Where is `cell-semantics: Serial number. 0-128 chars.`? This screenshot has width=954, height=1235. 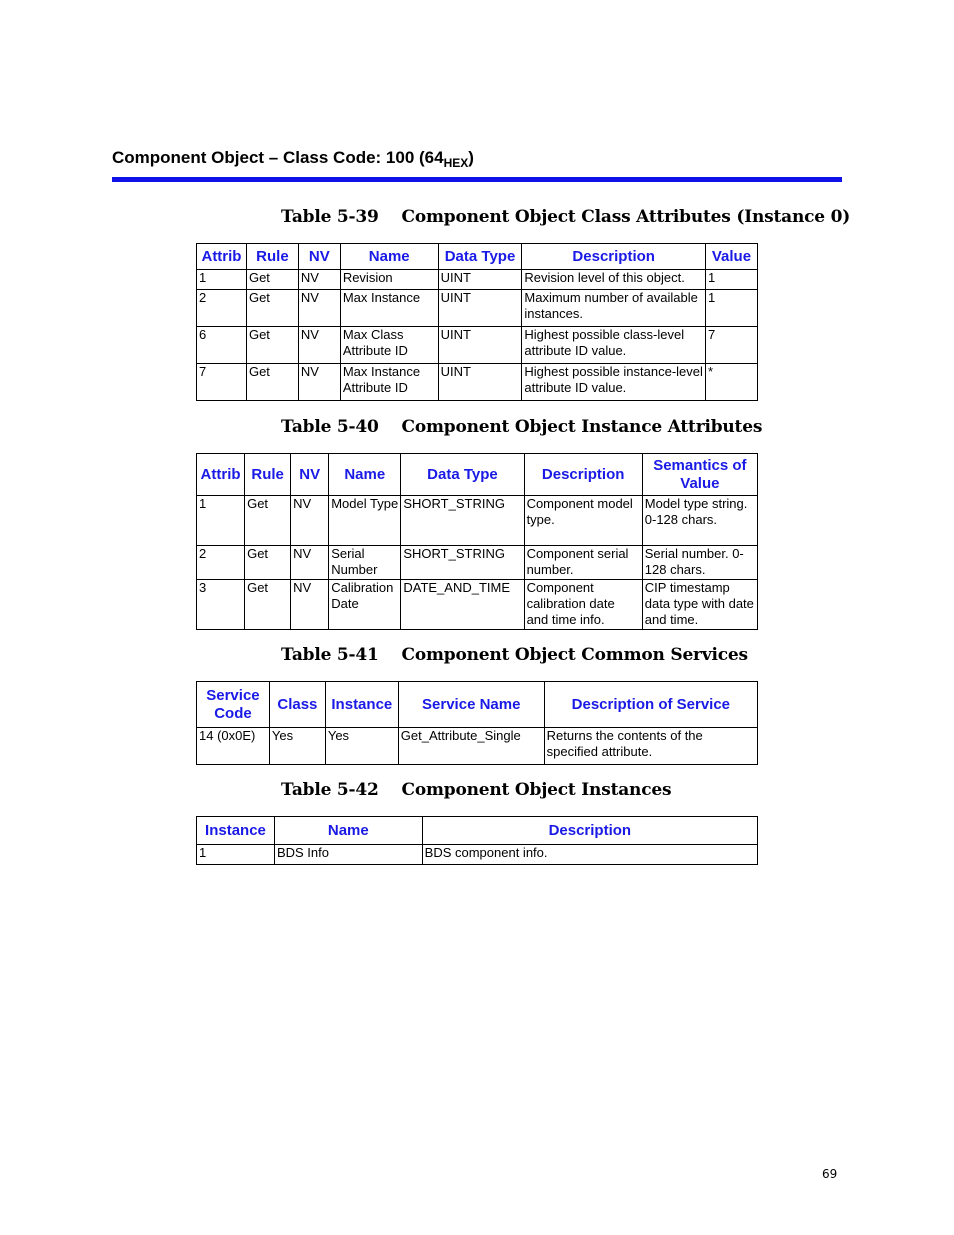
cell-semantics: Serial number. 0-128 chars. is located at coordinates (700, 562).